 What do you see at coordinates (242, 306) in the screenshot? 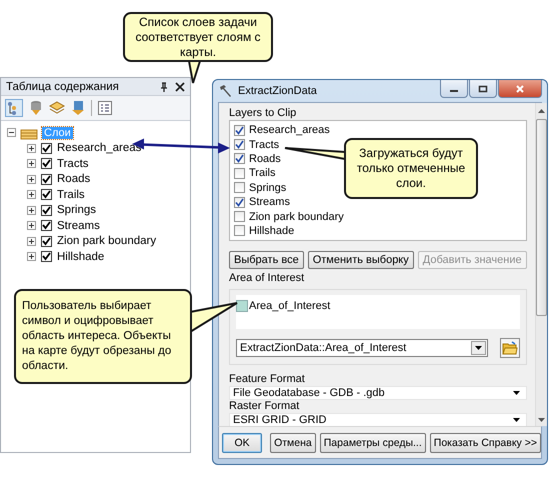
I see `symbol-swatch` at bounding box center [242, 306].